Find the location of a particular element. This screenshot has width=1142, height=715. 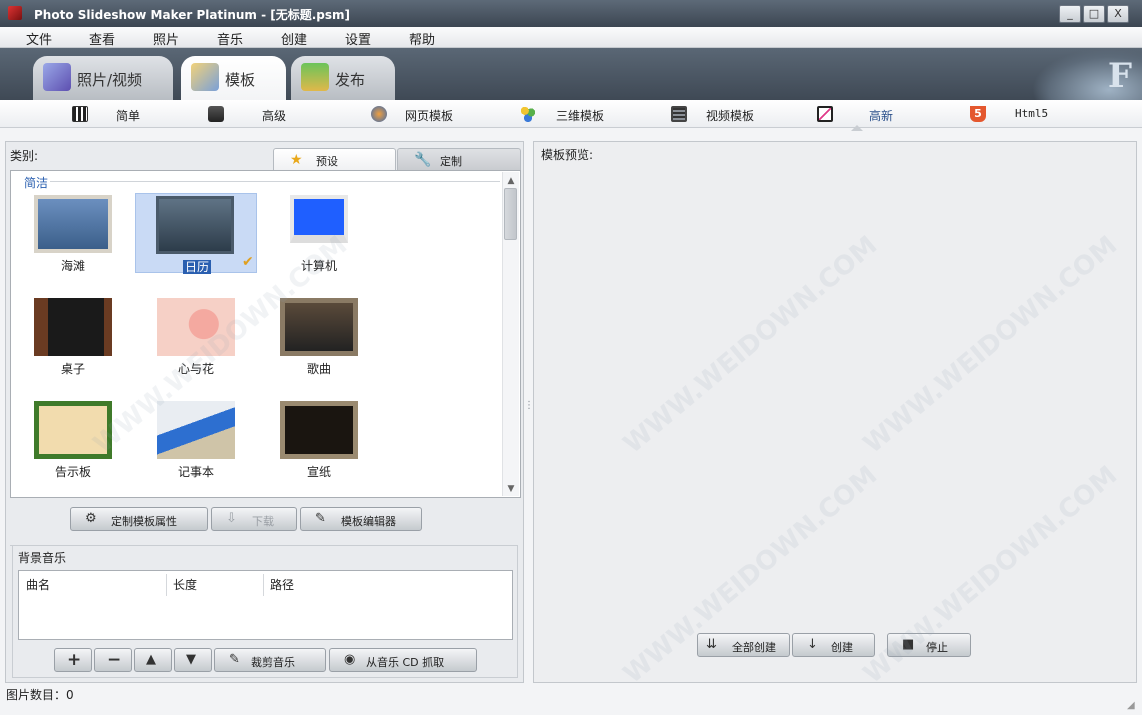

tab-template: 模板 is located at coordinates (233, 78).